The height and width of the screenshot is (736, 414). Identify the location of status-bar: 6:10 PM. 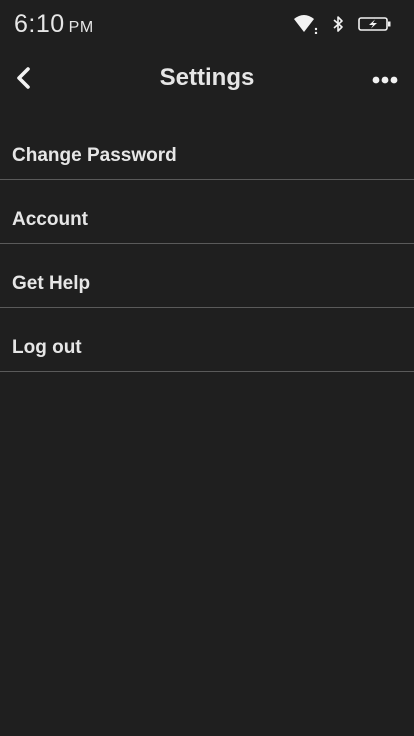
(207, 25).